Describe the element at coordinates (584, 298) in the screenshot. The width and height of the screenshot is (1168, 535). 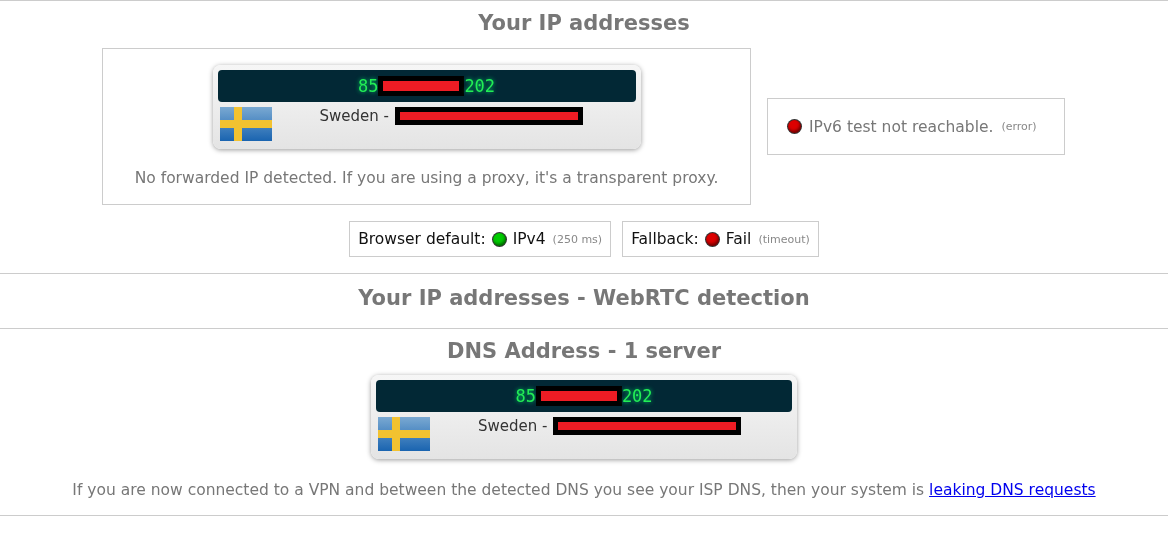
I see `section-title: Your IP addresses - WebRTC detection` at that location.